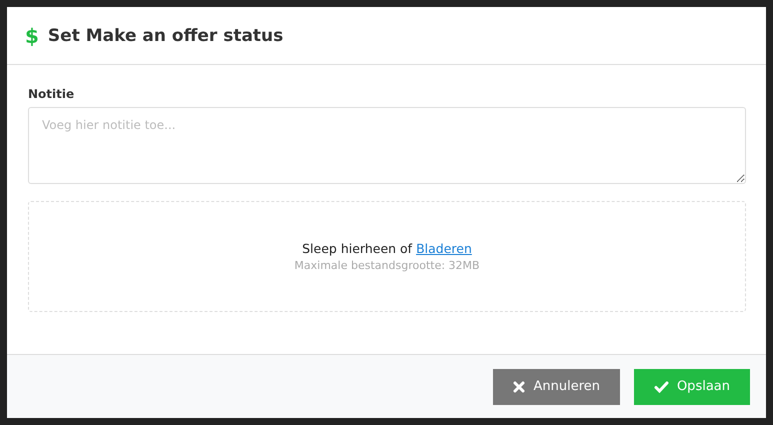 The image size is (773, 425). I want to click on drop-text: Sleep hierheen of, so click(357, 248).